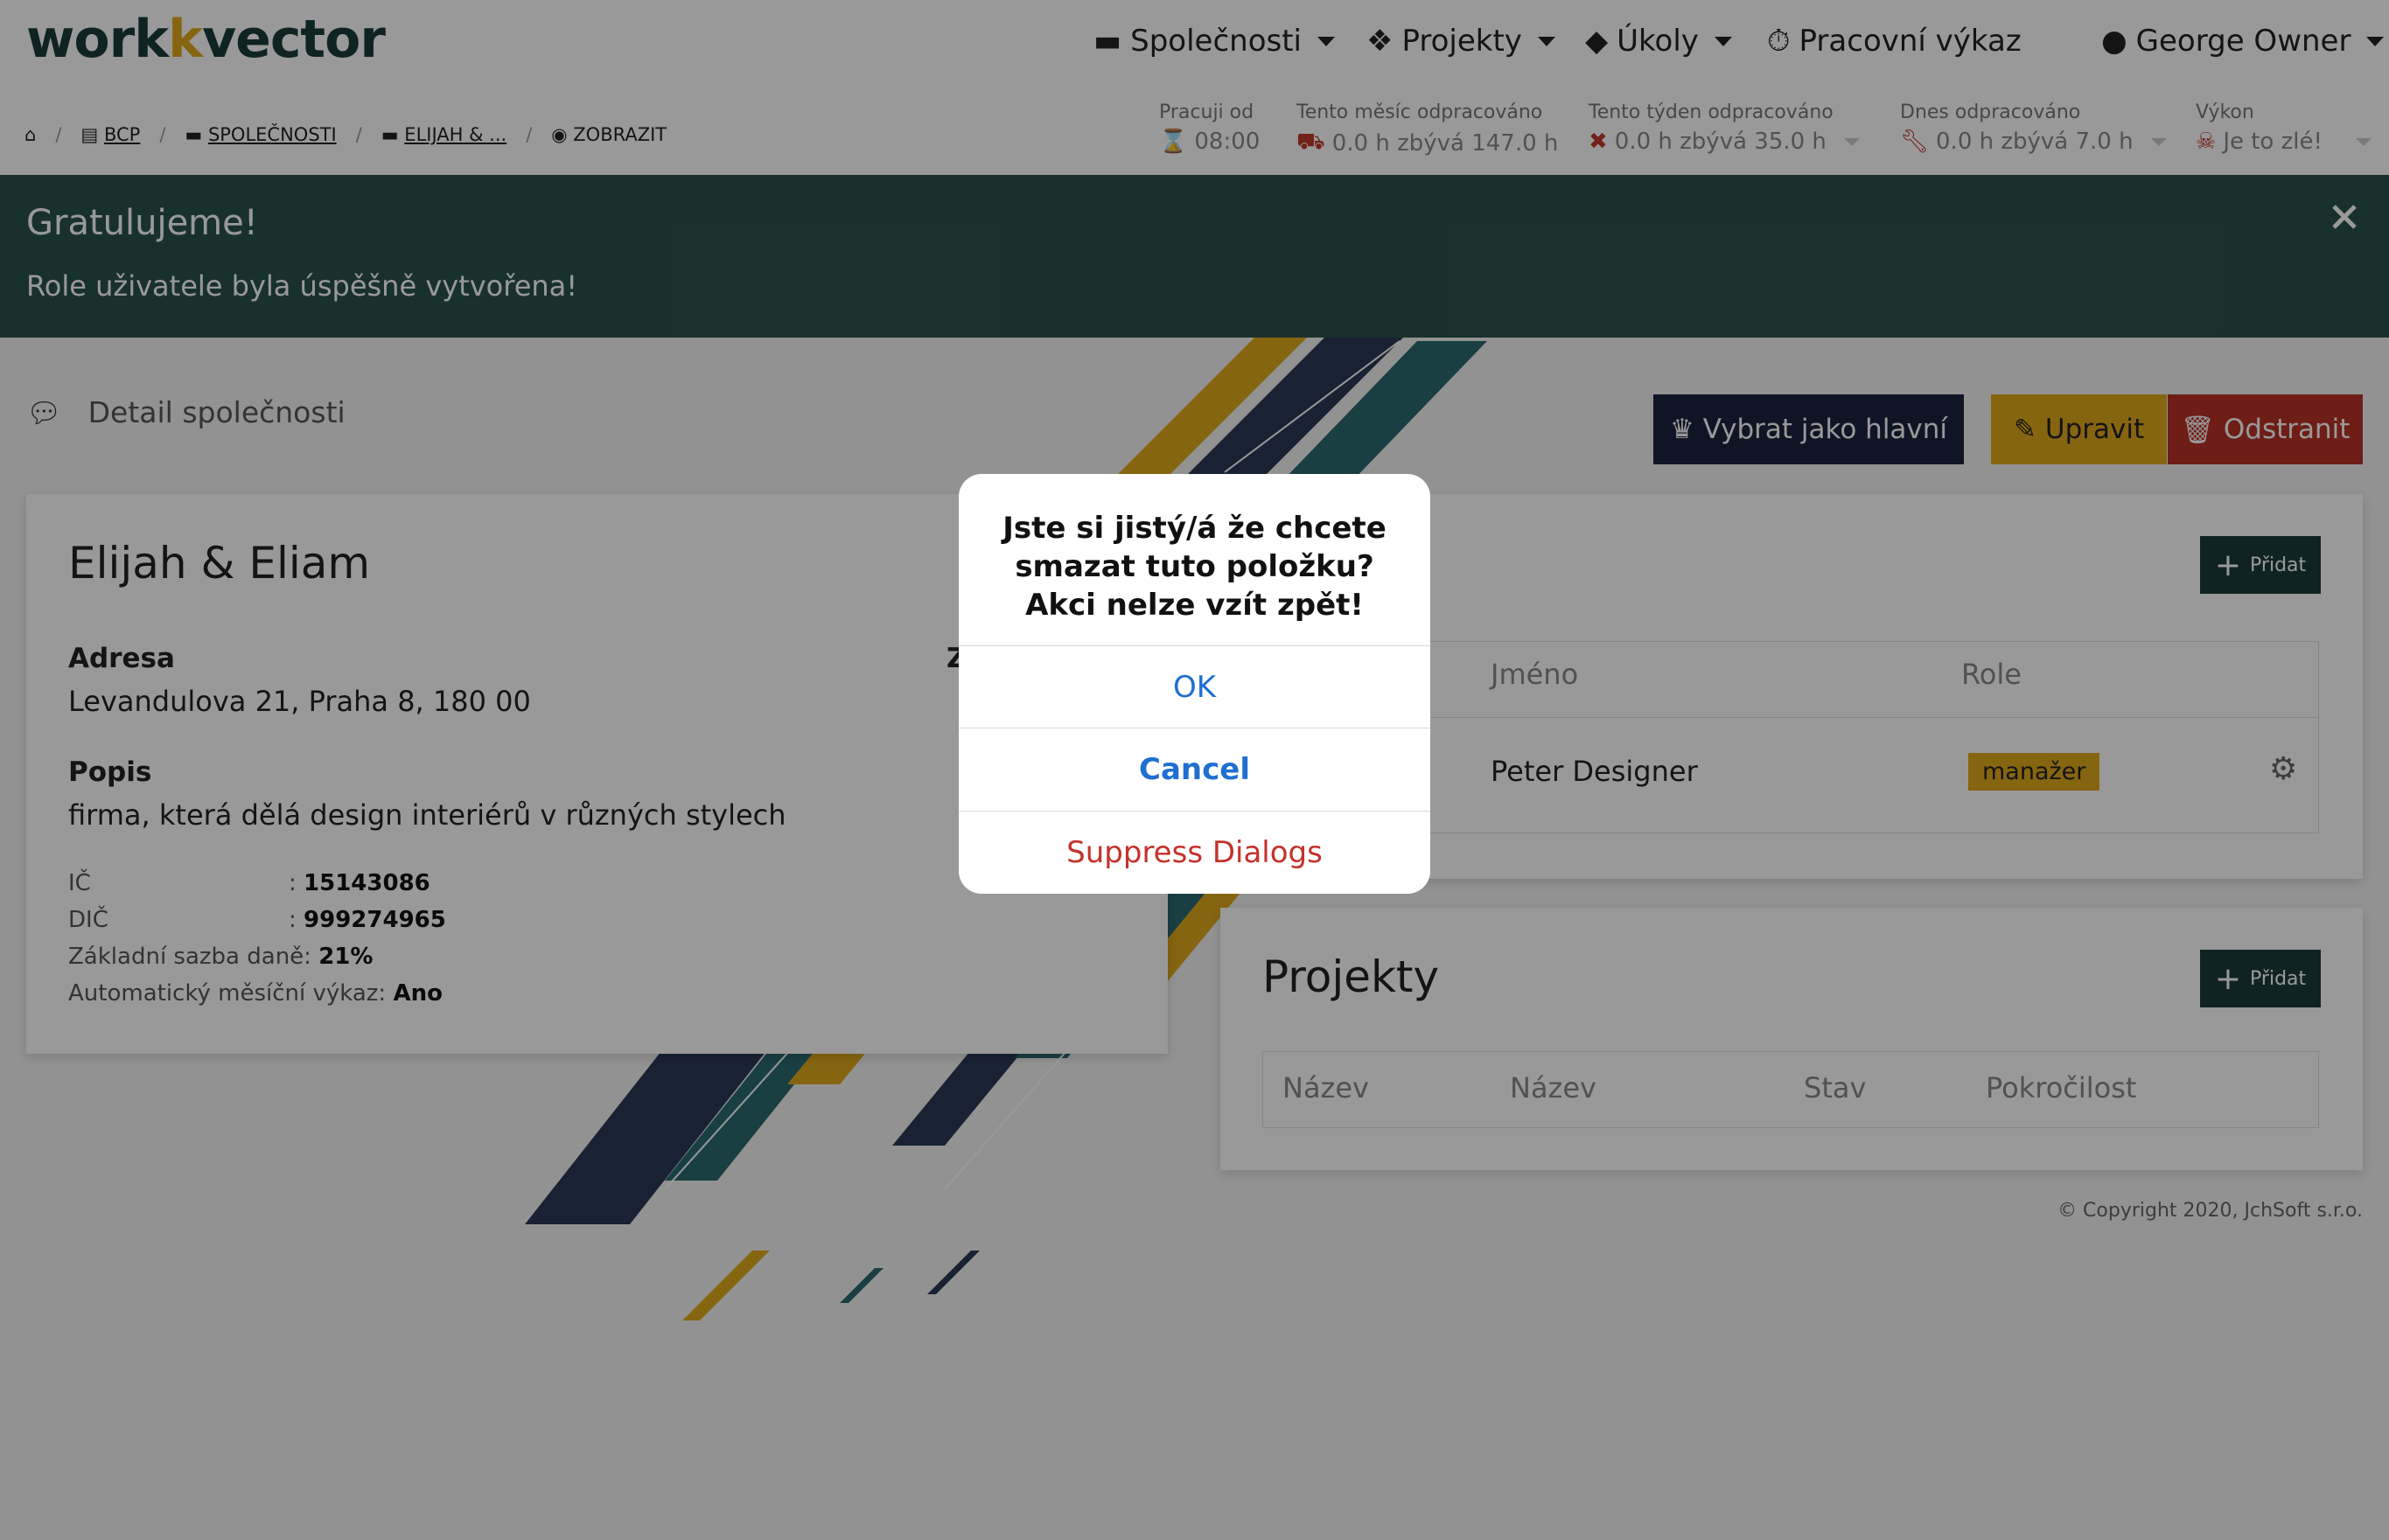 The width and height of the screenshot is (2389, 1540). What do you see at coordinates (1194, 770) in the screenshot?
I see `cancel-button: Cancel` at bounding box center [1194, 770].